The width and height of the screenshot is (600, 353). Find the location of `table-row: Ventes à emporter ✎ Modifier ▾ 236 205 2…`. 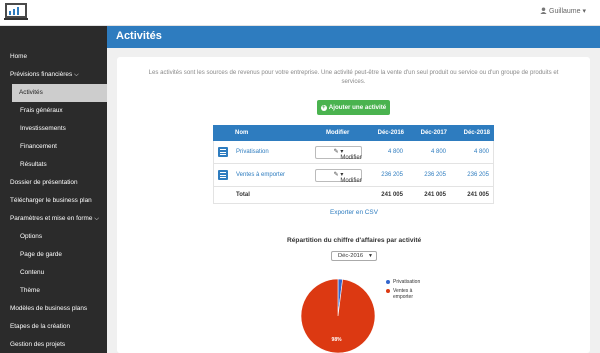

table-row: Ventes à emporter ✎ Modifier ▾ 236 205 2… is located at coordinates (353, 175).